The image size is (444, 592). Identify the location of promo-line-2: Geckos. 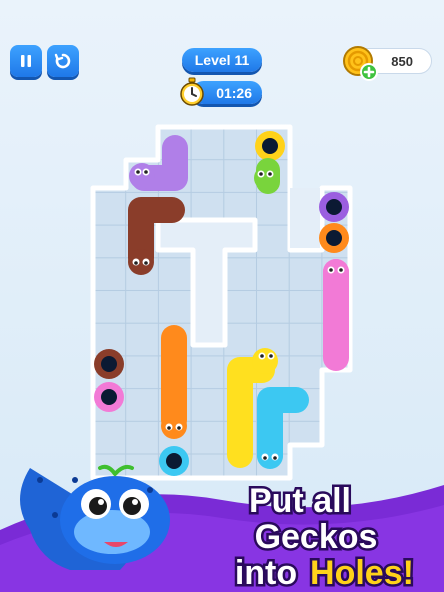
(316, 537).